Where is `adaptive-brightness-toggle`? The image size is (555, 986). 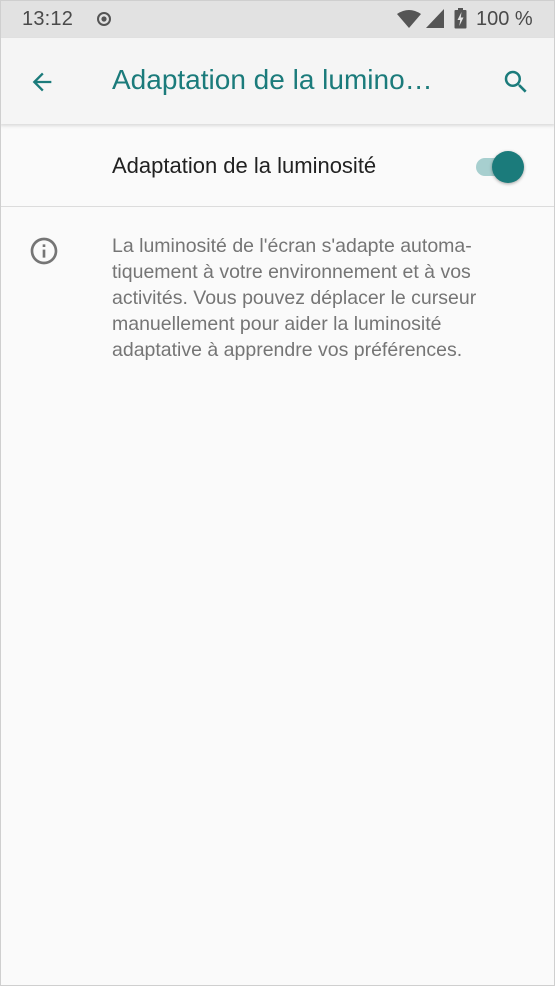 adaptive-brightness-toggle is located at coordinates (500, 166).